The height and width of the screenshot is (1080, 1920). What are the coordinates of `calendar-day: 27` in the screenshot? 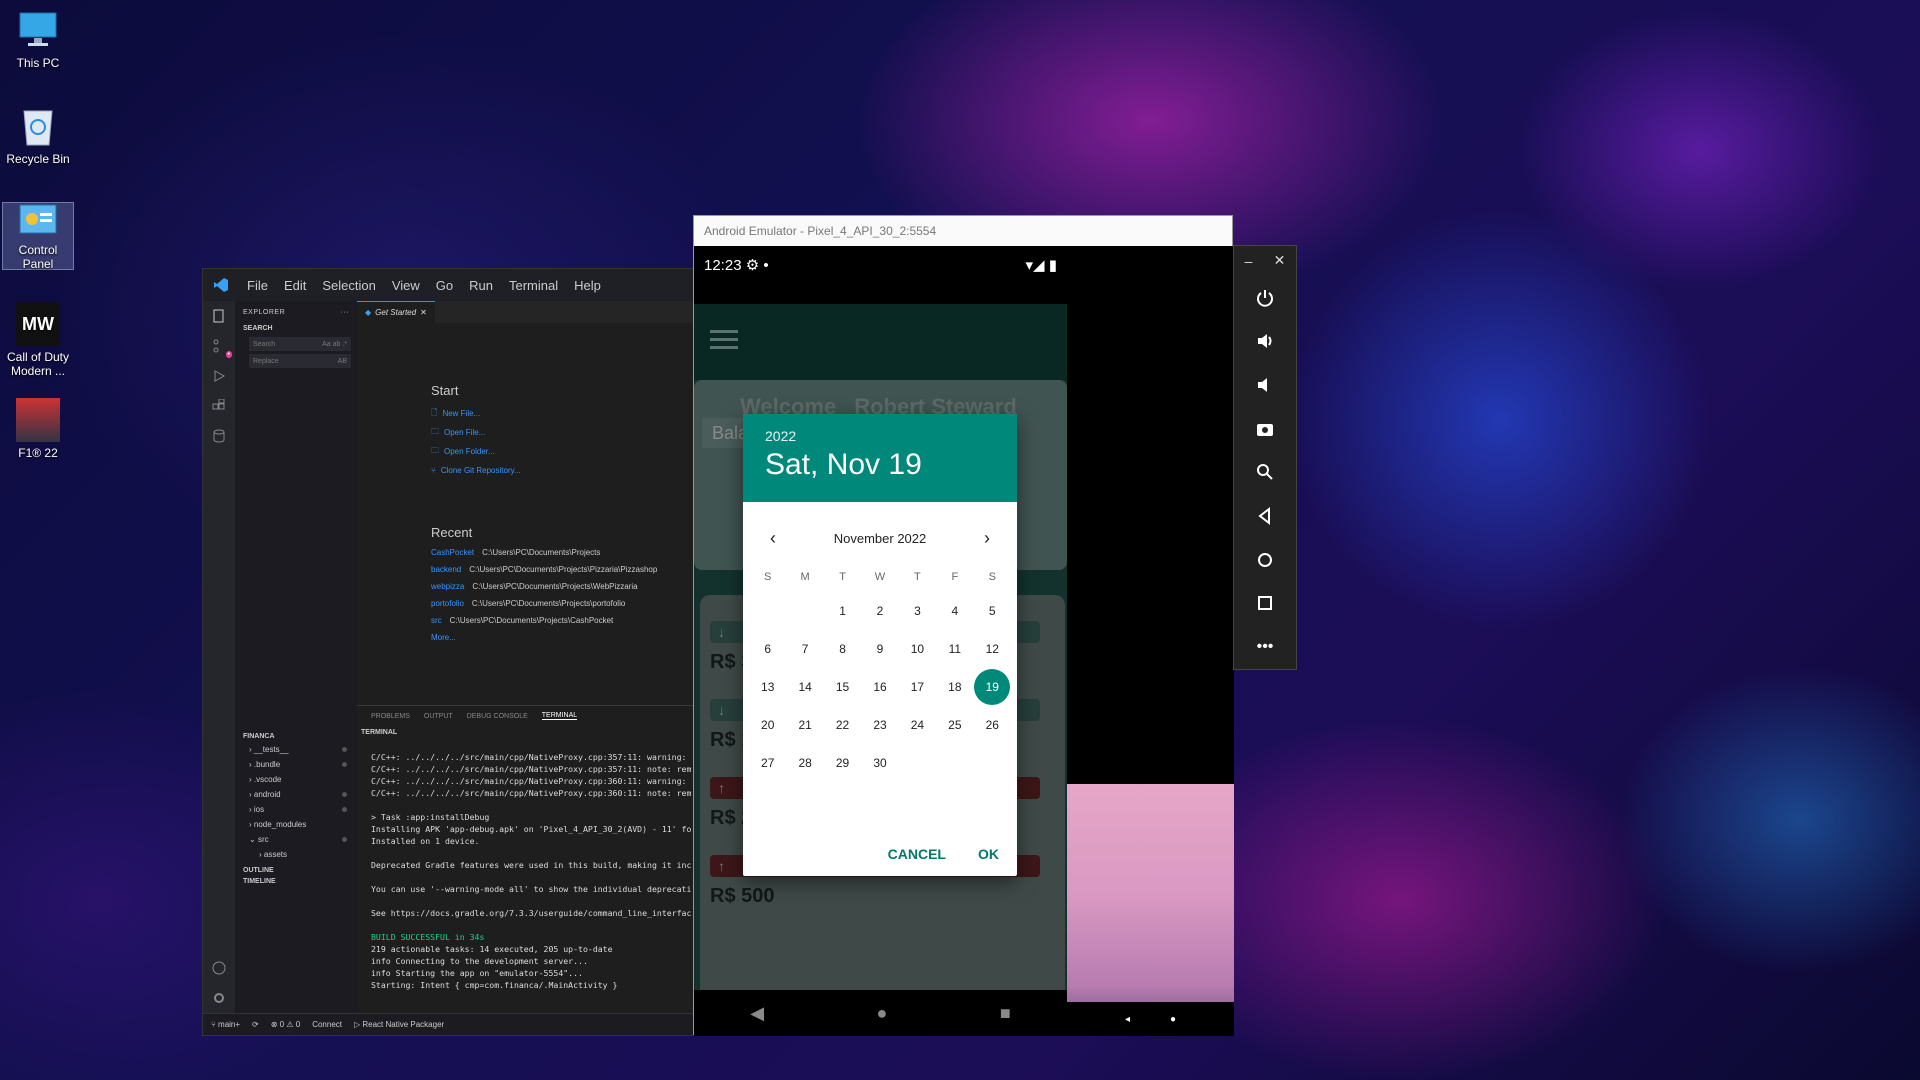 It's located at (767, 763).